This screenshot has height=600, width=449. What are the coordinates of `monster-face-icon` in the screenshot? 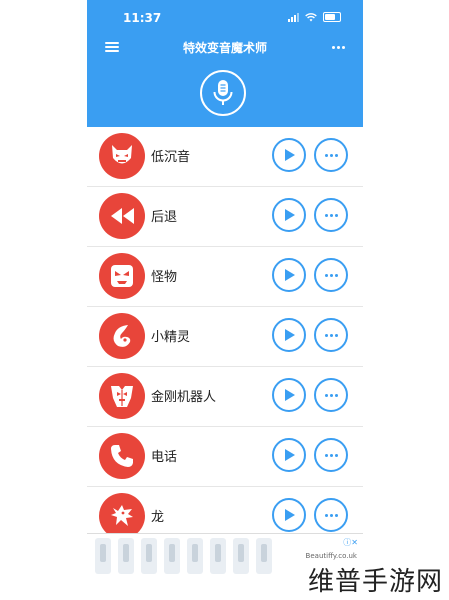 It's located at (122, 276).